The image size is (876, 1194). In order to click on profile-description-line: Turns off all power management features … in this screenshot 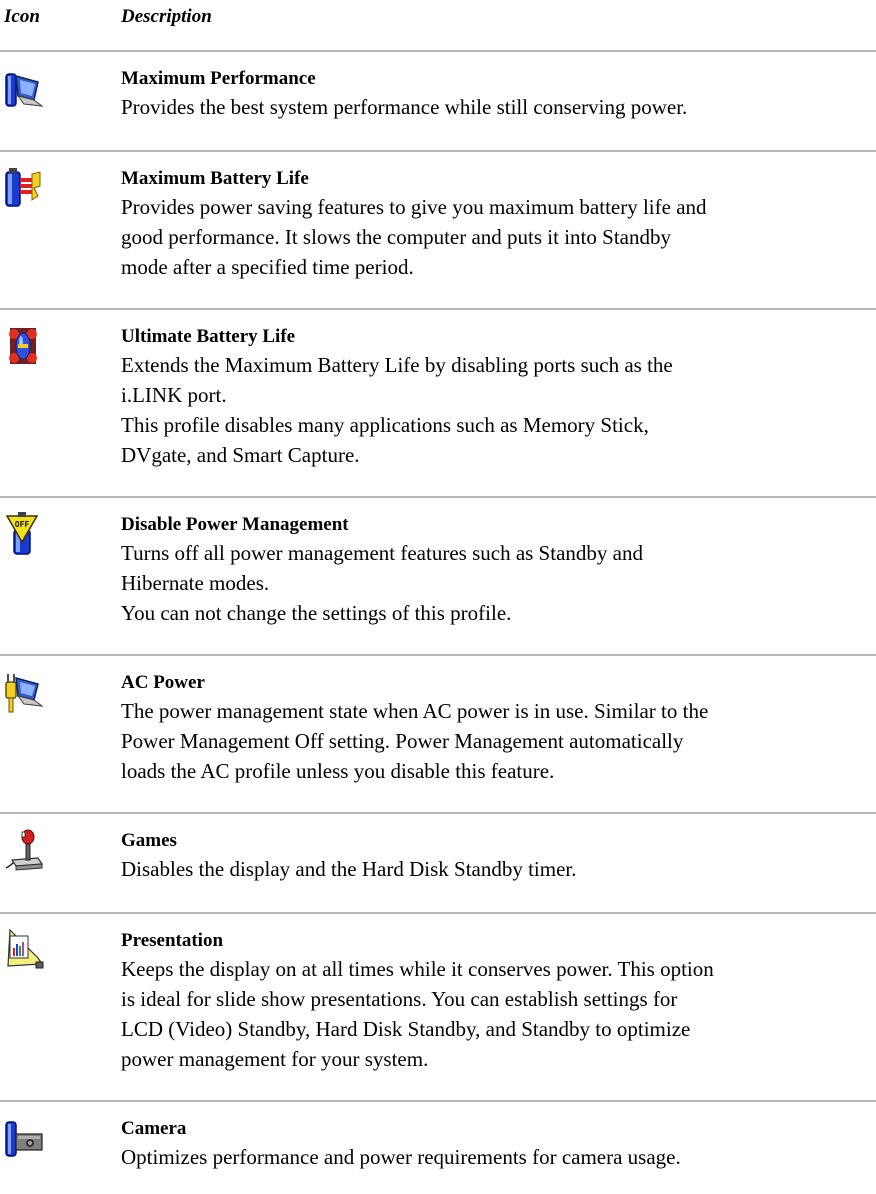, I will do `click(382, 553)`.